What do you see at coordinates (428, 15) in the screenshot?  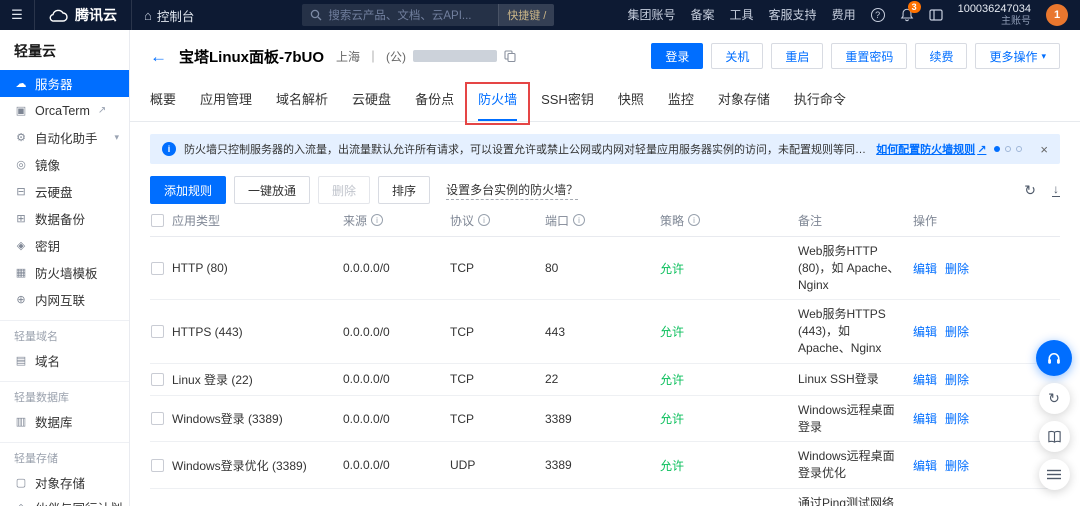 I see `global-search-input: 搜索云产品、文档、云API... 快捷键 /` at bounding box center [428, 15].